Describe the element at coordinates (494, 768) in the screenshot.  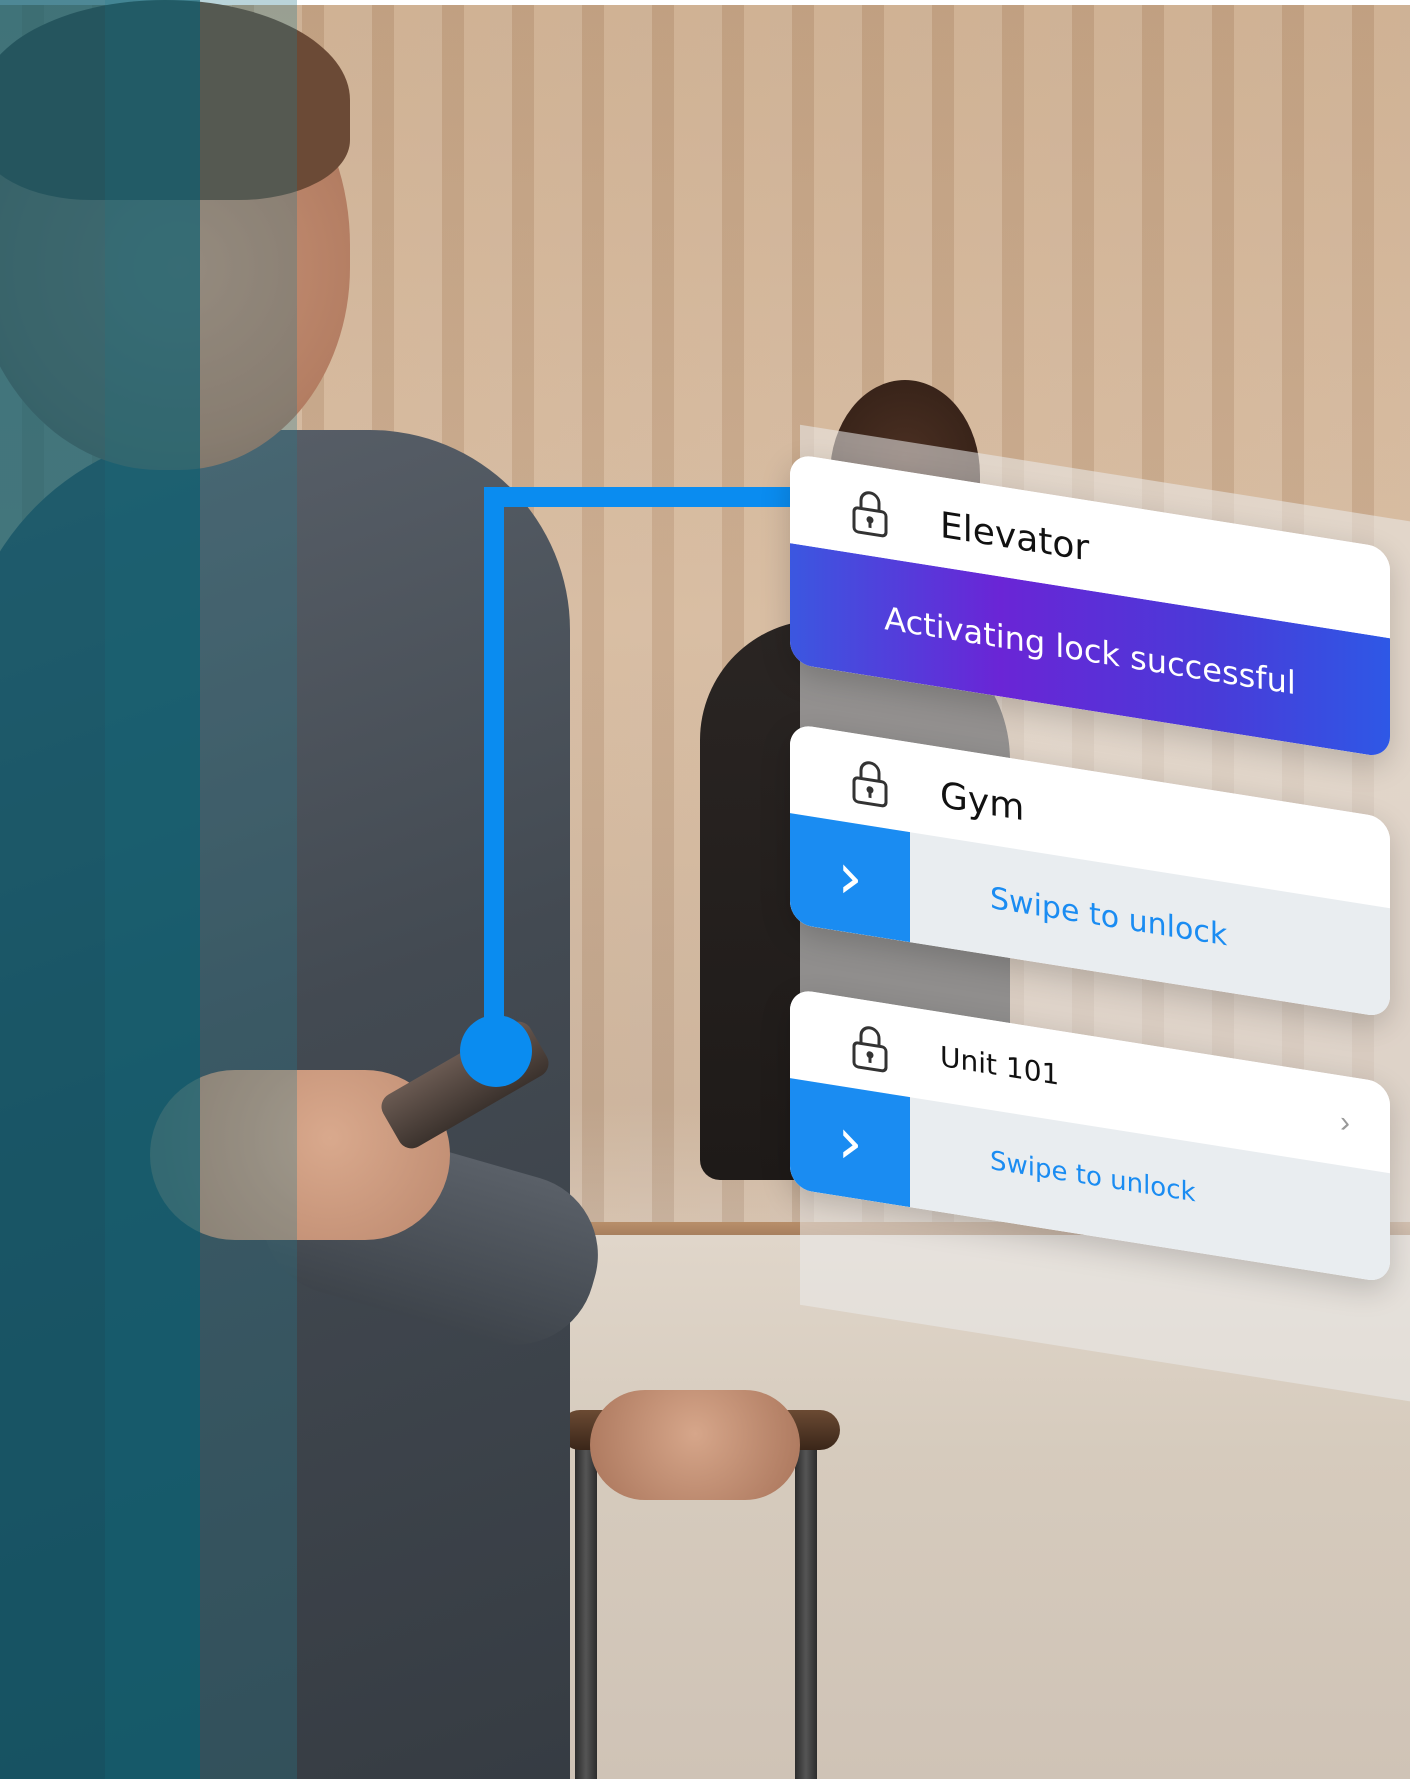
I see `connector-line-vertical` at that location.